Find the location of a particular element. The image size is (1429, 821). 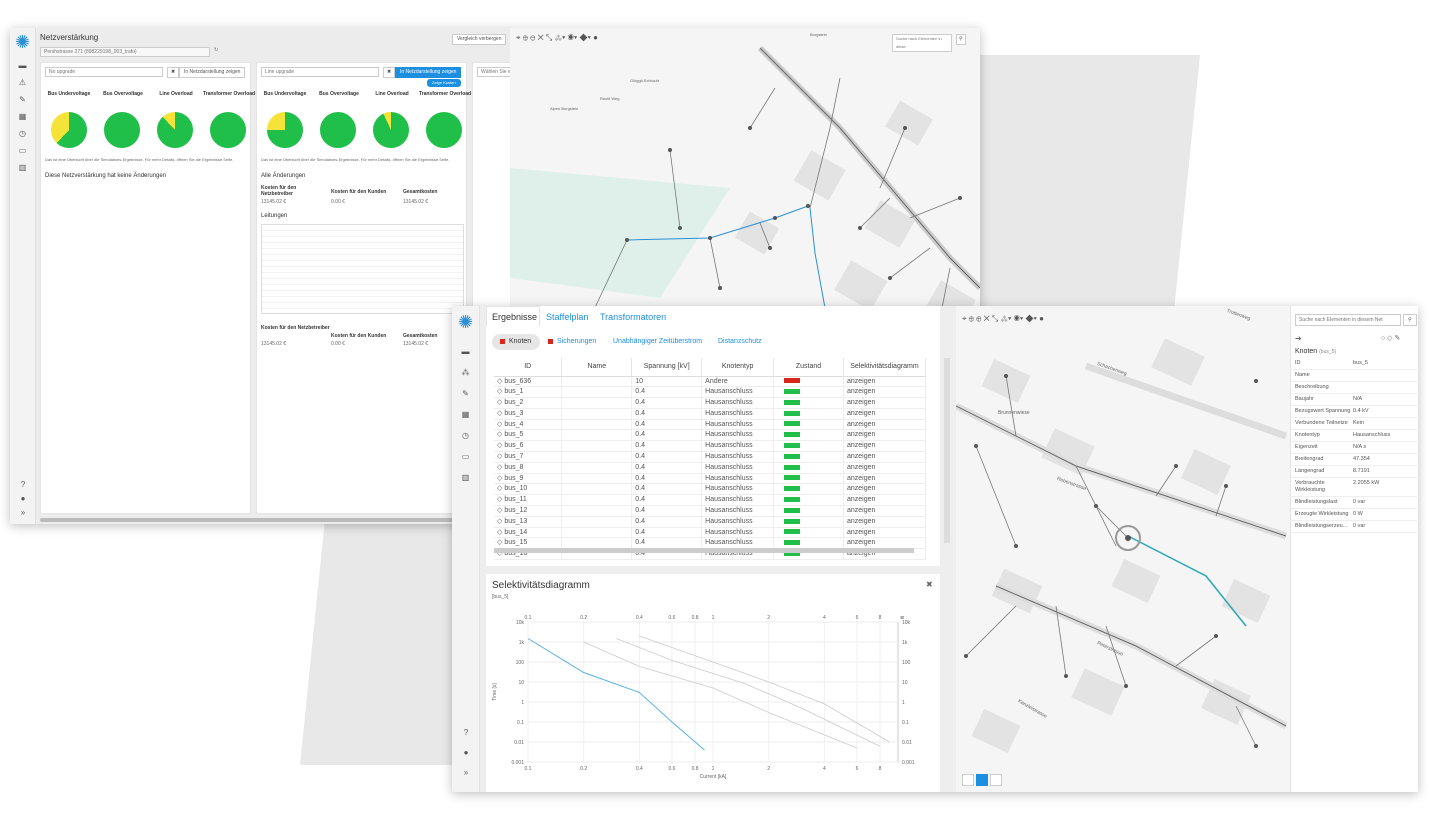

cell-knotentyp: Hausanschluss is located at coordinates (738, 457).